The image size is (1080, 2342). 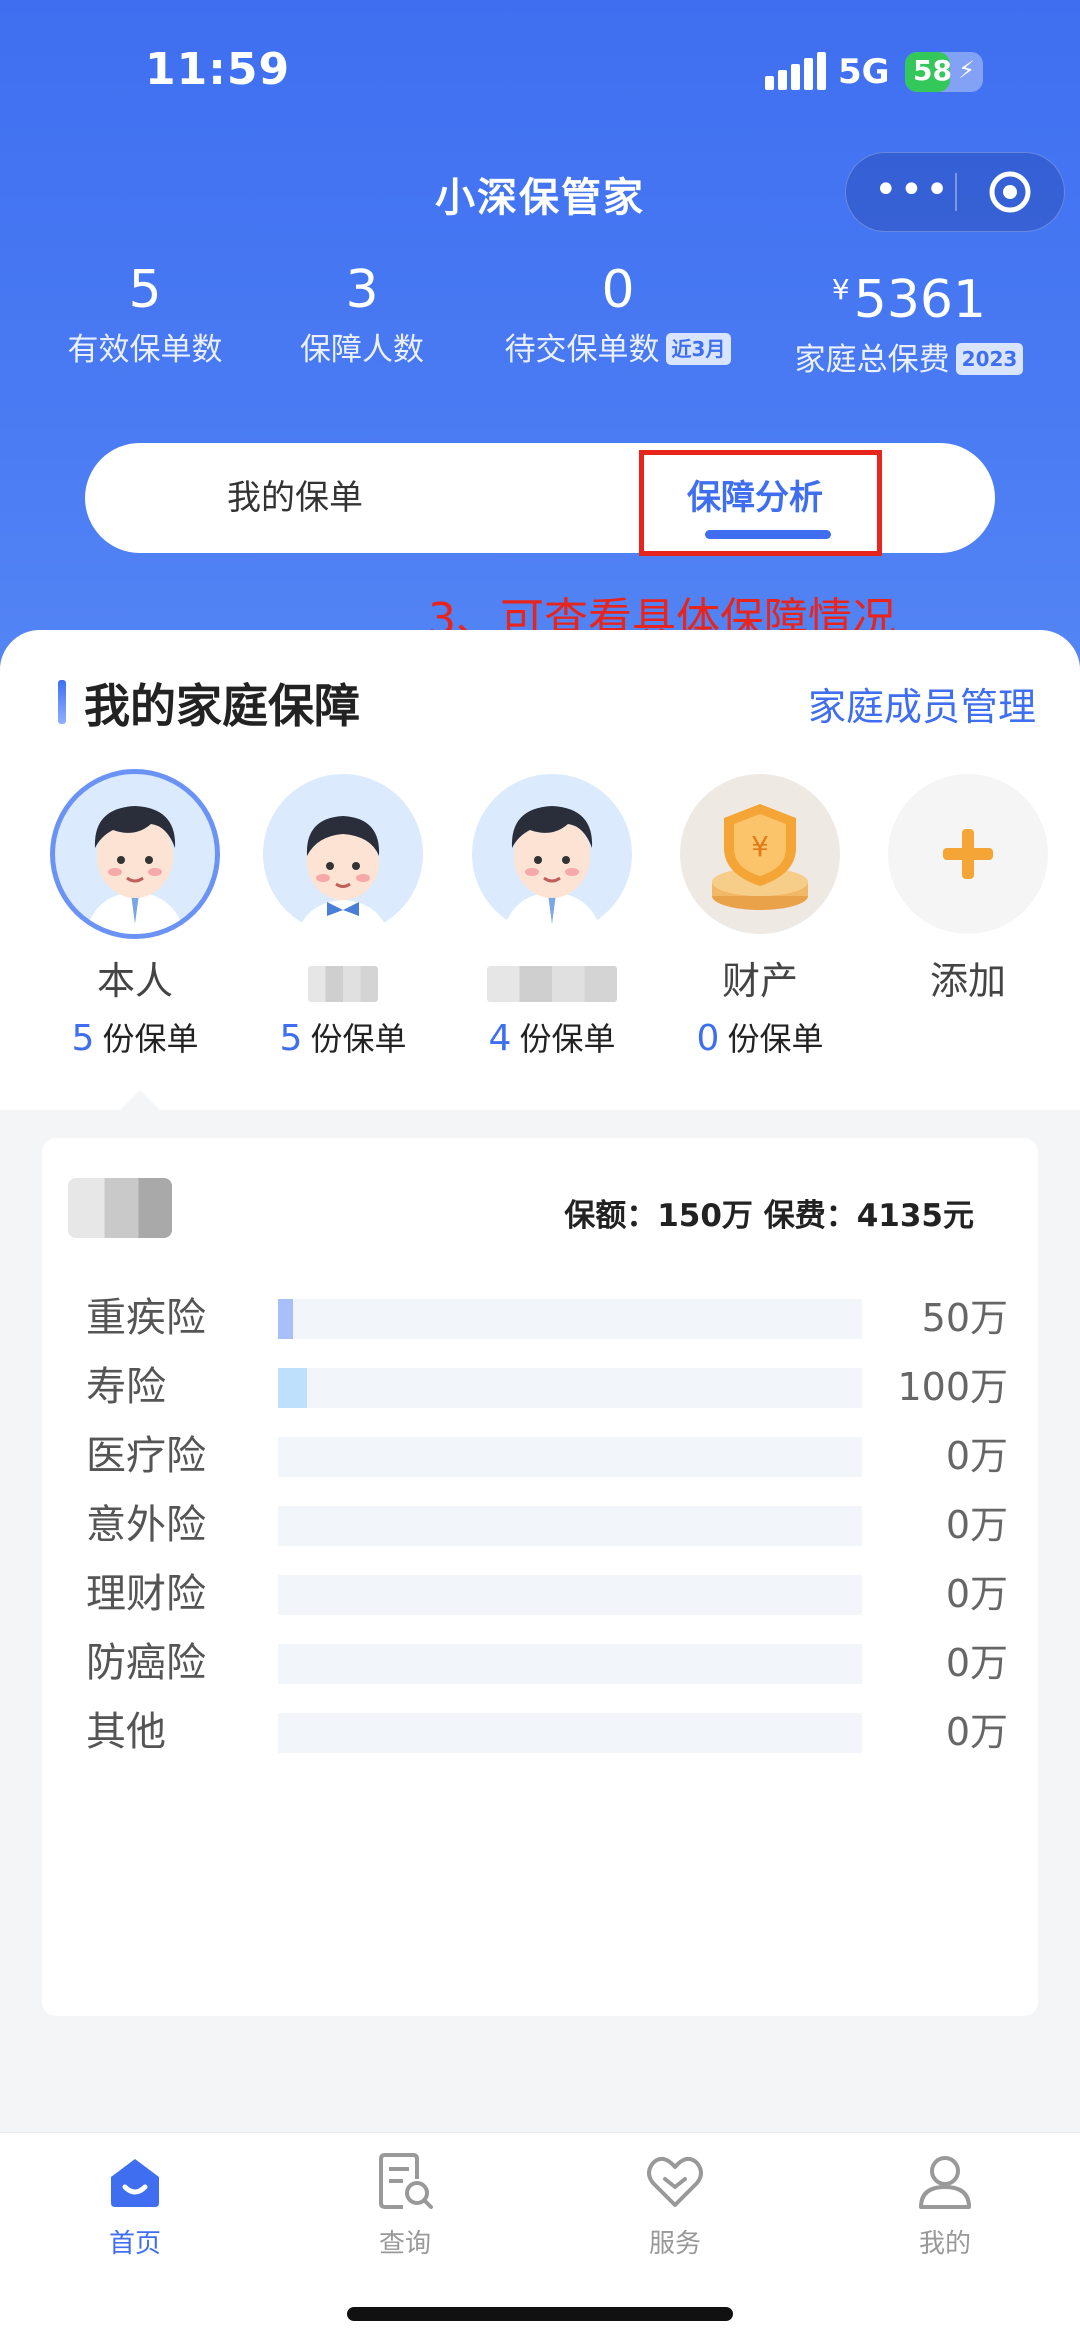 I want to click on member-self: 本人 5 份保单, so click(x=135, y=917).